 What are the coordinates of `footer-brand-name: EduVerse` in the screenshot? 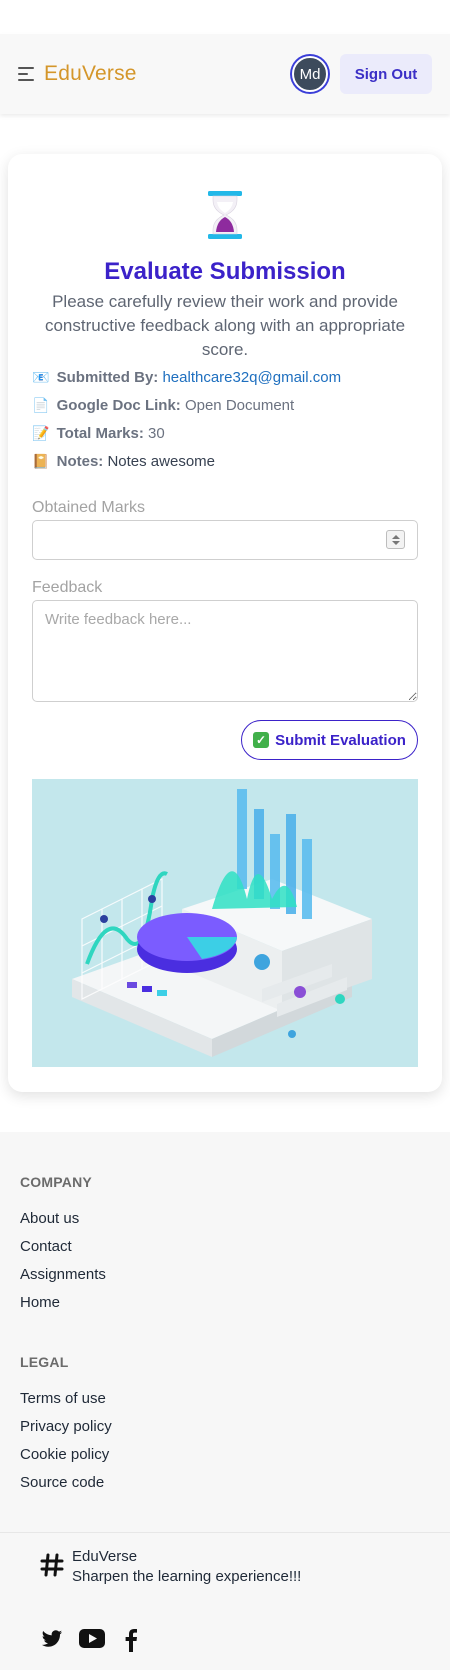 It's located at (105, 1556).